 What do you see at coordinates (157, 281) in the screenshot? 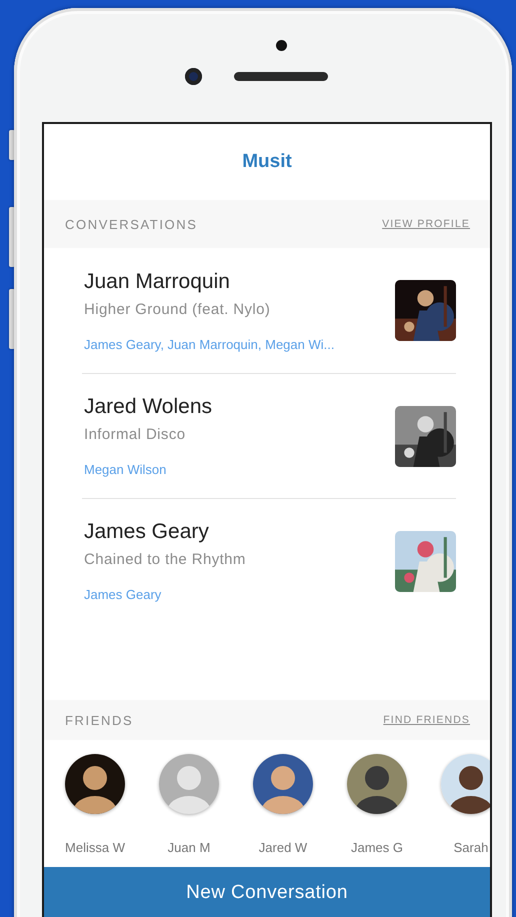
I see `conversation-name: Juan Marroquin` at bounding box center [157, 281].